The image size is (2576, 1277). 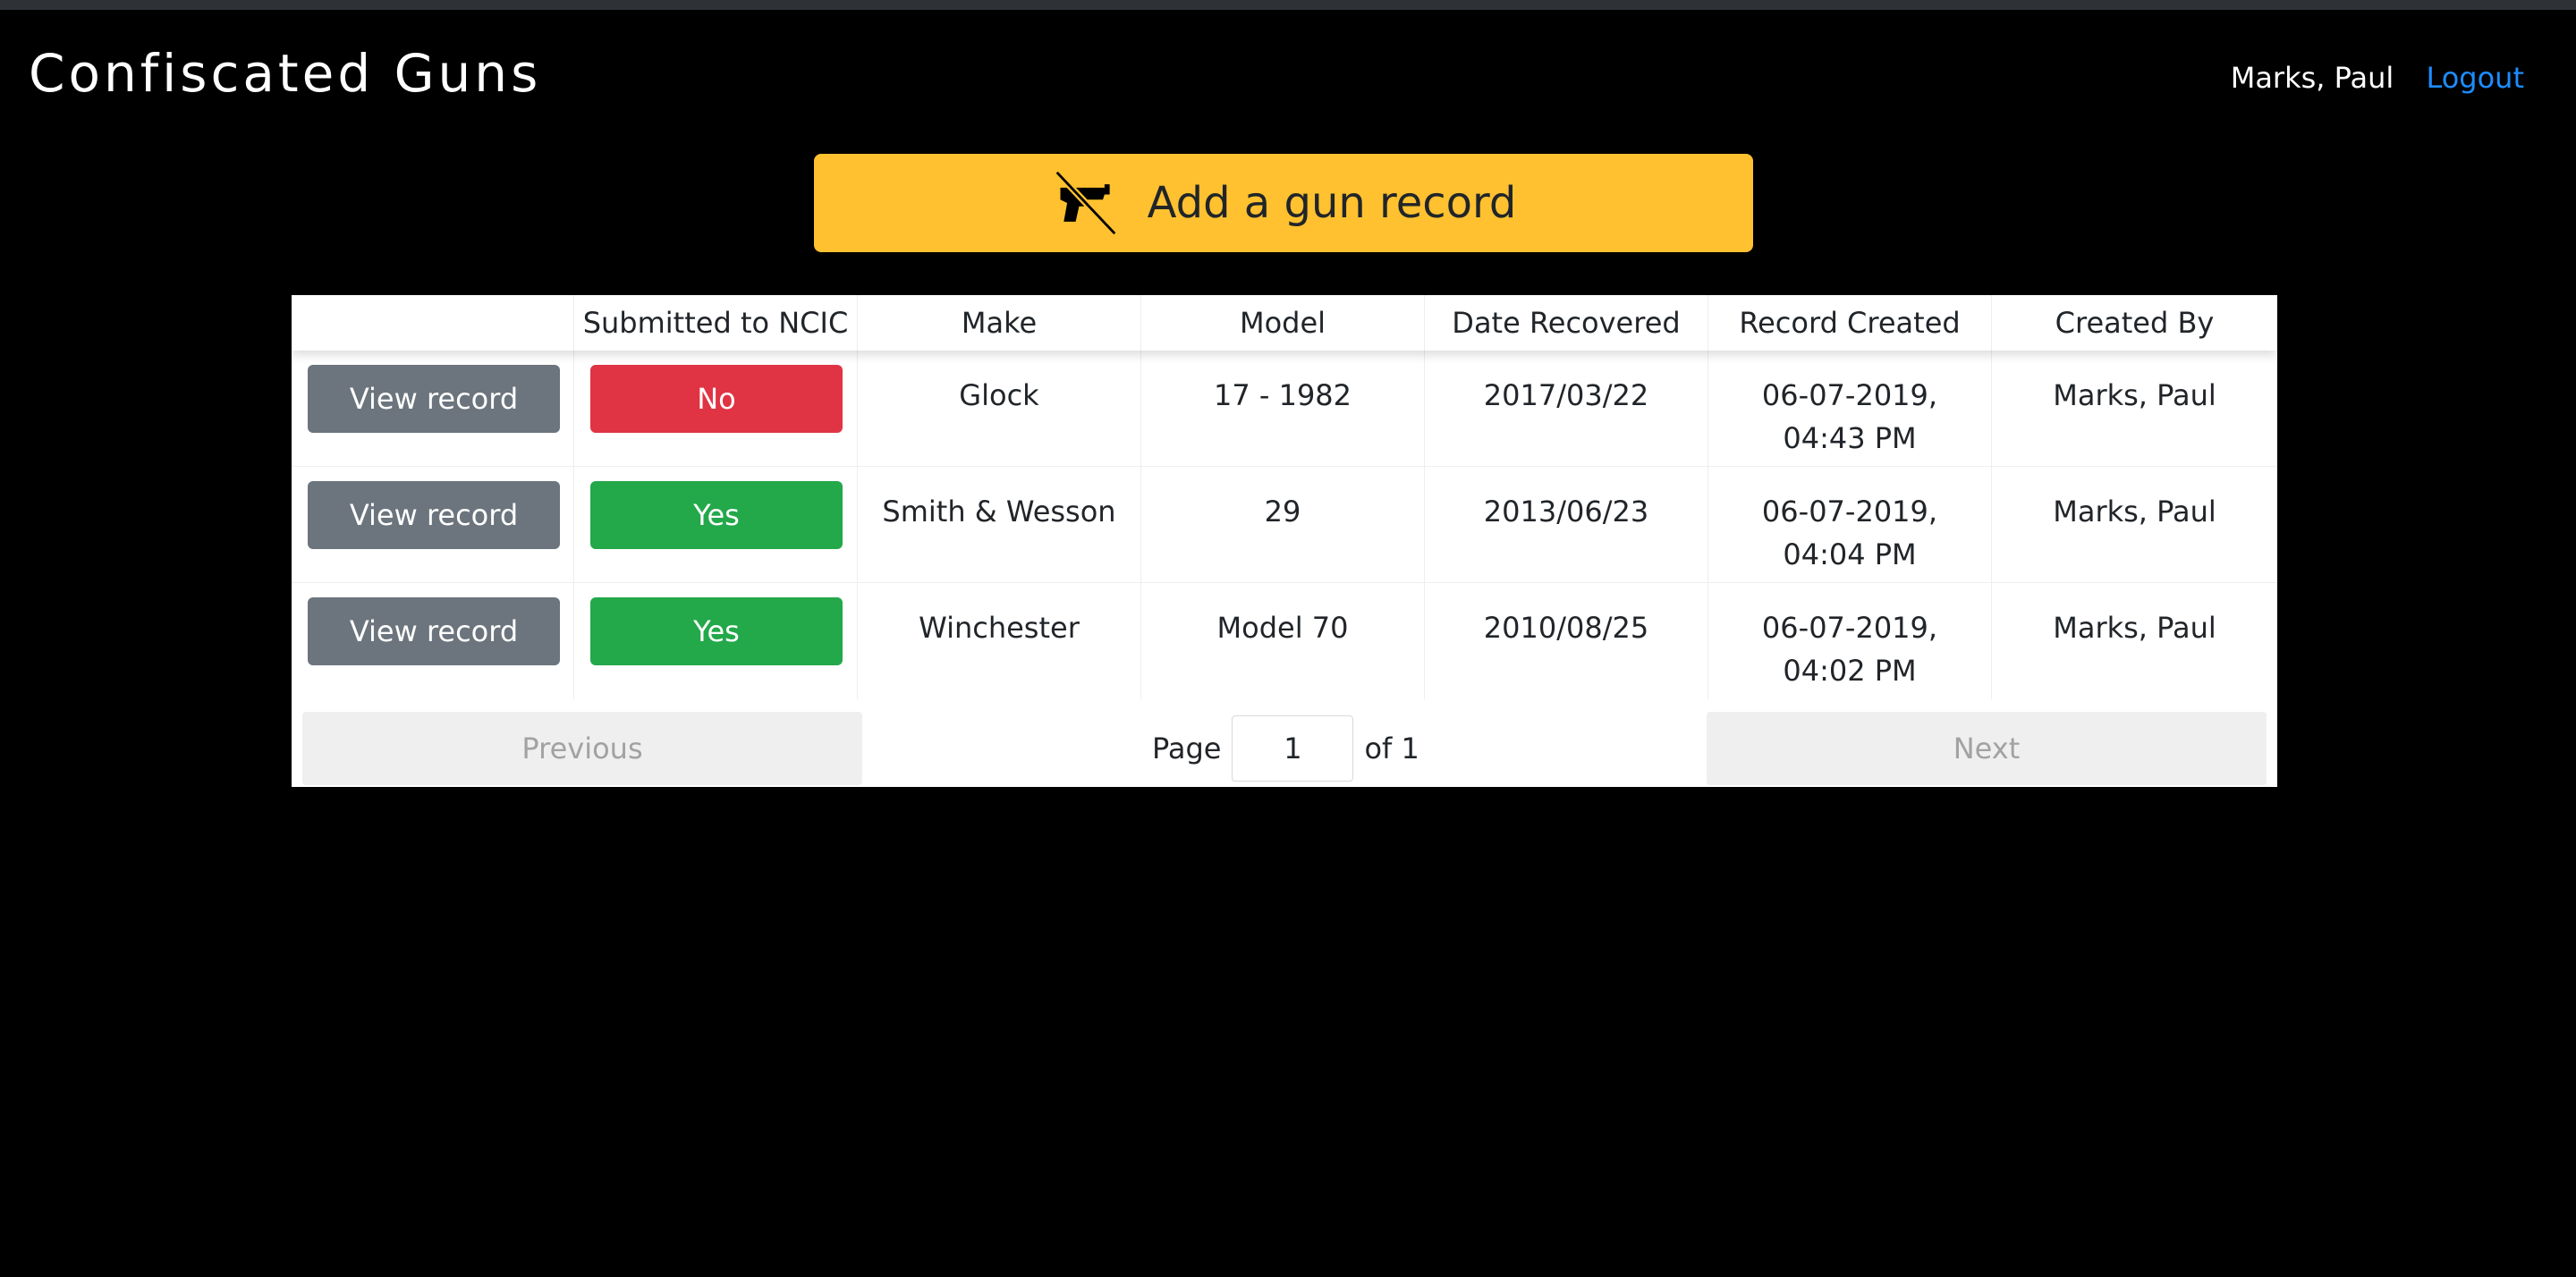 What do you see at coordinates (1850, 409) in the screenshot?
I see `record-created-cell: 06-07-2019, 04:43 PM` at bounding box center [1850, 409].